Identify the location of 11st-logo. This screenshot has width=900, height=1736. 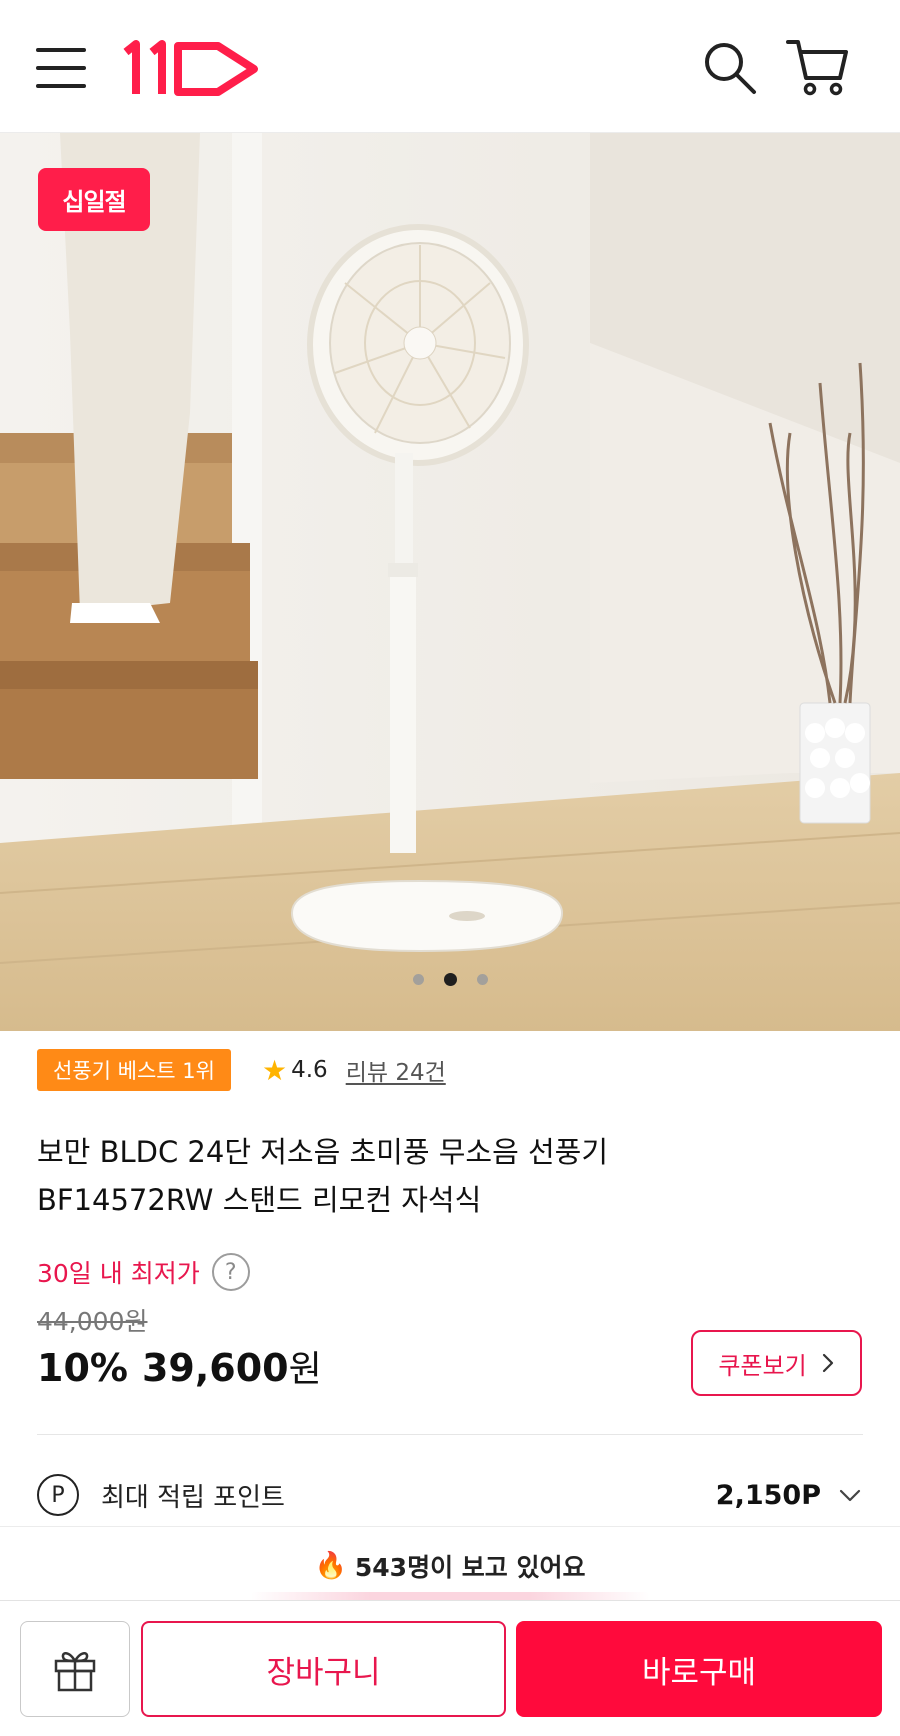
(192, 68).